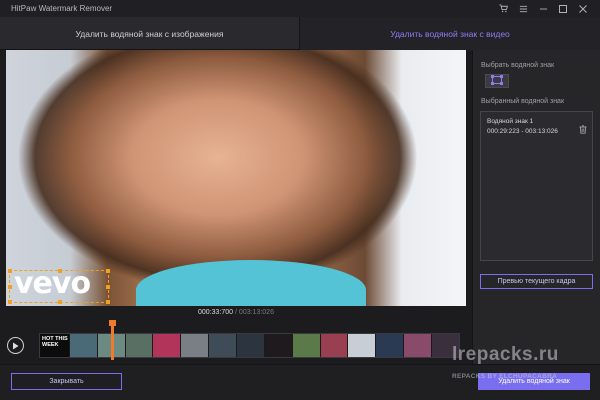  Describe the element at coordinates (216, 312) in the screenshot. I see `current-time: 000:33:700` at that location.